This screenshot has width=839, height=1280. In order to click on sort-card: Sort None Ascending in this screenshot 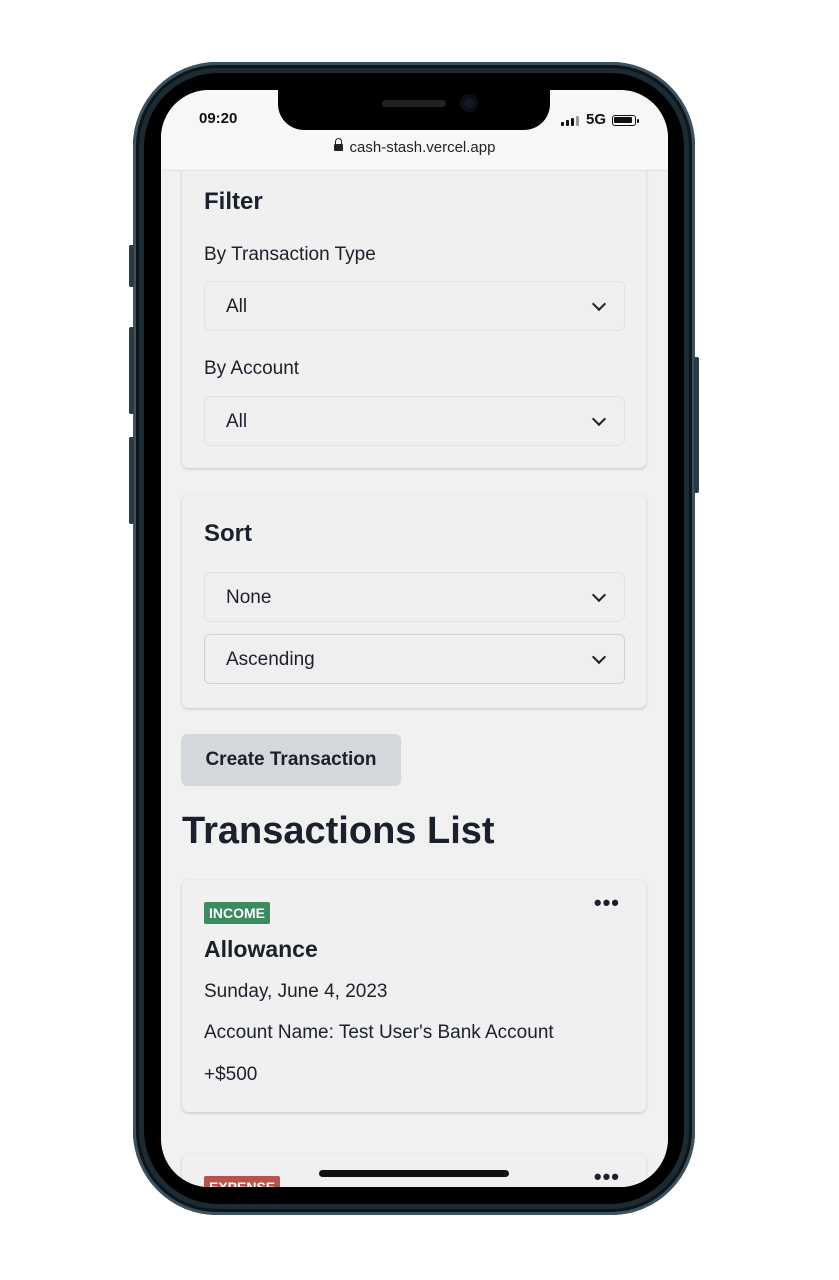, I will do `click(414, 601)`.